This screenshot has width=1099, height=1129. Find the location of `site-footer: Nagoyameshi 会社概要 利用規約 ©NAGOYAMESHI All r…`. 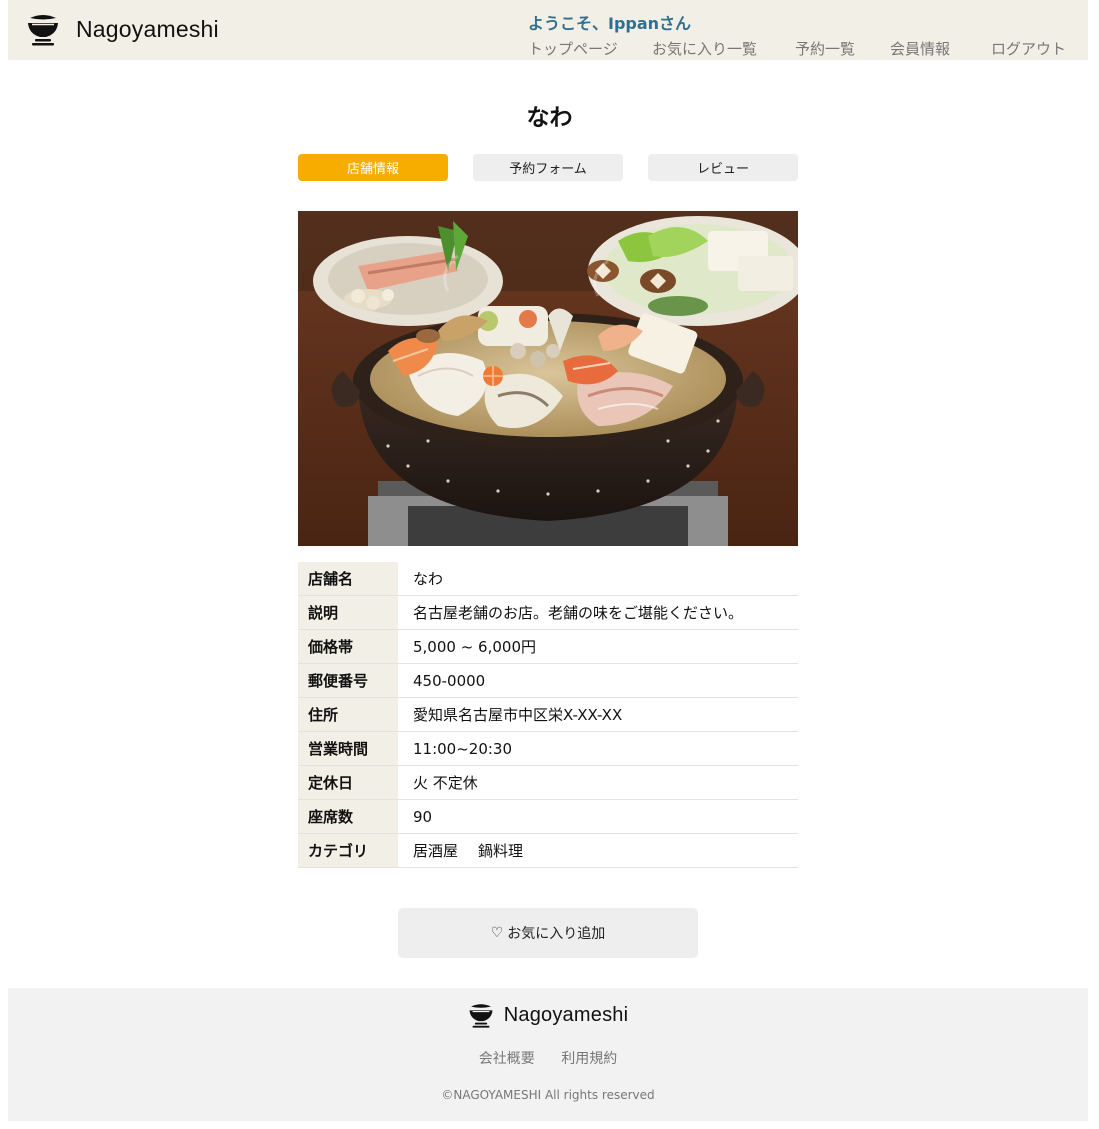

site-footer: Nagoyameshi 会社概要 利用規約 ©NAGOYAMESHI All r… is located at coordinates (548, 1054).